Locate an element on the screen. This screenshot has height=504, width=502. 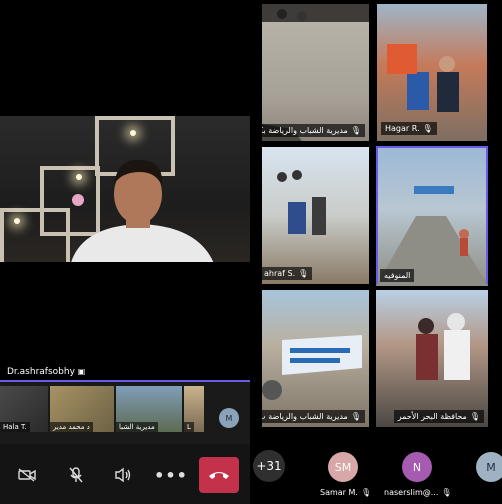
tile-label: المنوفيه is located at coordinates (397, 275).